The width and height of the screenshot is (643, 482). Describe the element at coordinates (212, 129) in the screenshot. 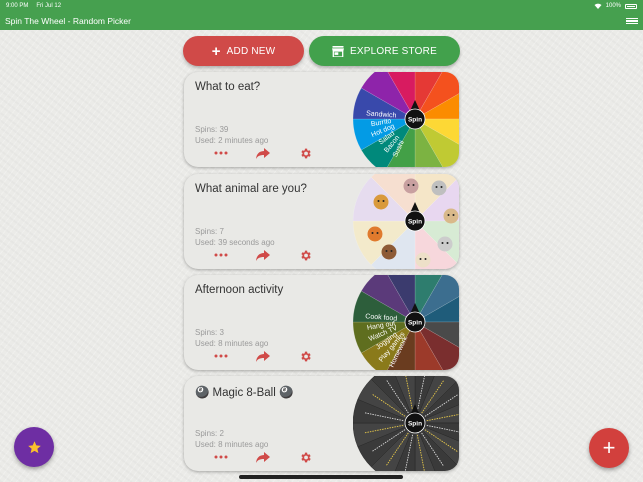

I see `spins-count: Spins: 39` at that location.